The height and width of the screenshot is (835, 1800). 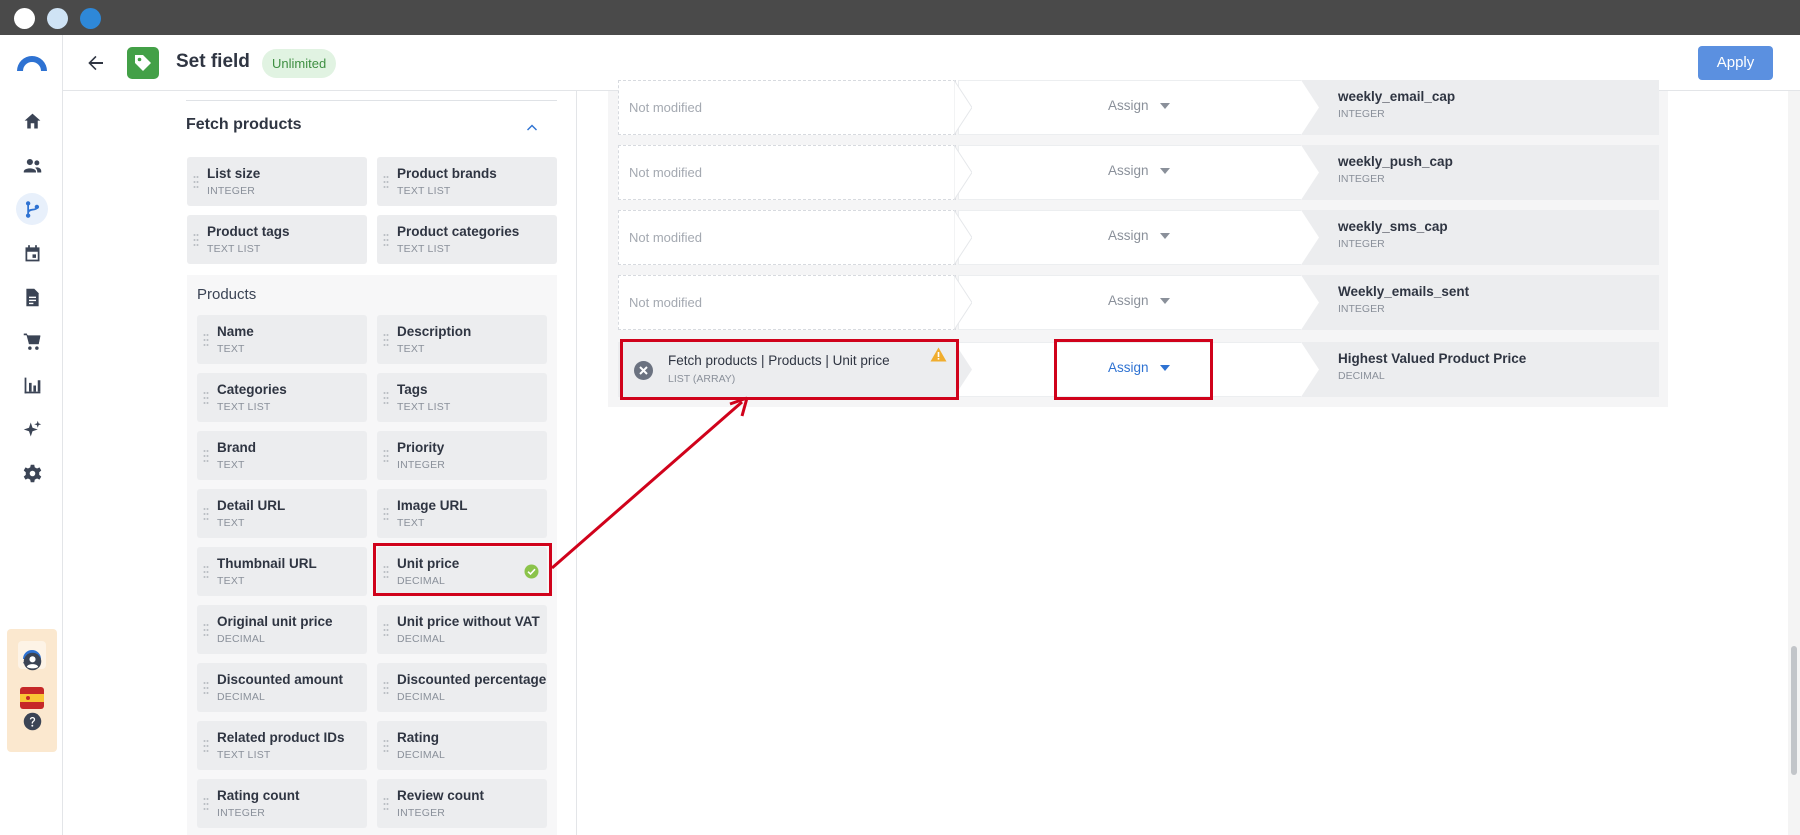 What do you see at coordinates (434, 331) in the screenshot?
I see `field-name: Description` at bounding box center [434, 331].